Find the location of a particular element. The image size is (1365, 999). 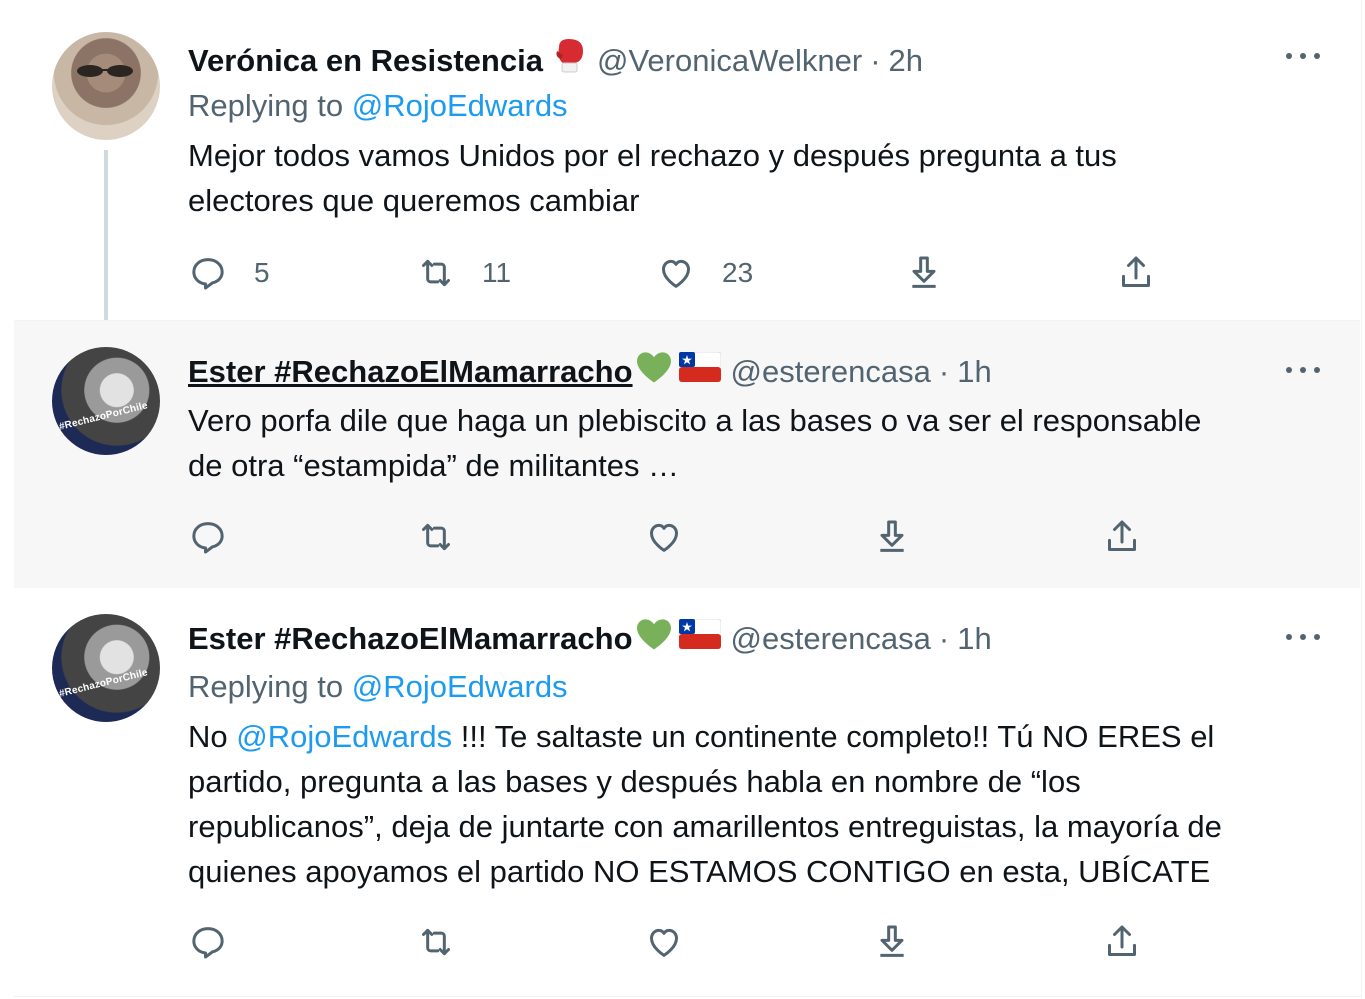

timestamp: 2h is located at coordinates (906, 61).